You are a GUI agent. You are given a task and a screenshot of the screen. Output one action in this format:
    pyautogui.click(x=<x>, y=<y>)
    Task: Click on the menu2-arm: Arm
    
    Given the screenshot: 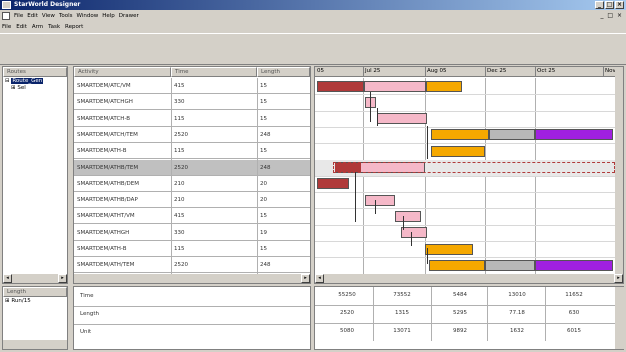 What is the action you would take?
    pyautogui.click(x=37, y=27)
    